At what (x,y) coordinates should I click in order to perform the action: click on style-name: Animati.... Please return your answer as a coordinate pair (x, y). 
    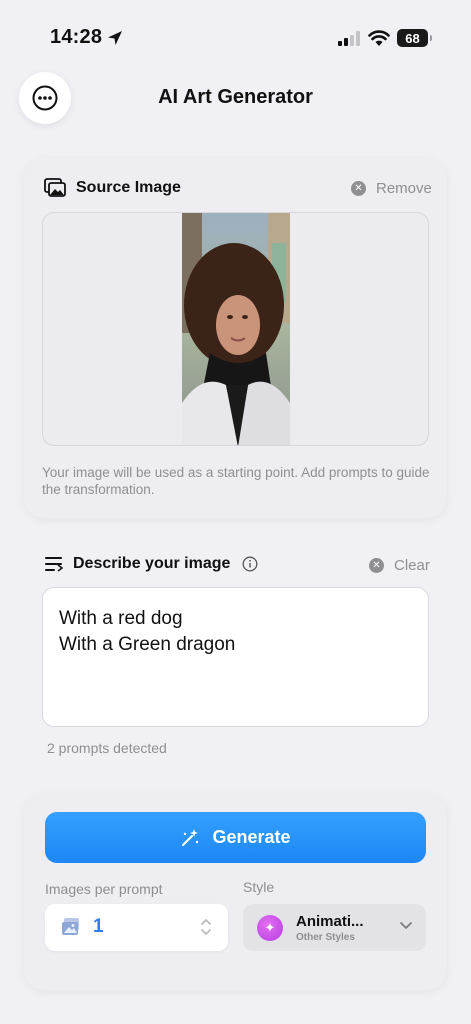
    Looking at the image, I should click on (330, 921).